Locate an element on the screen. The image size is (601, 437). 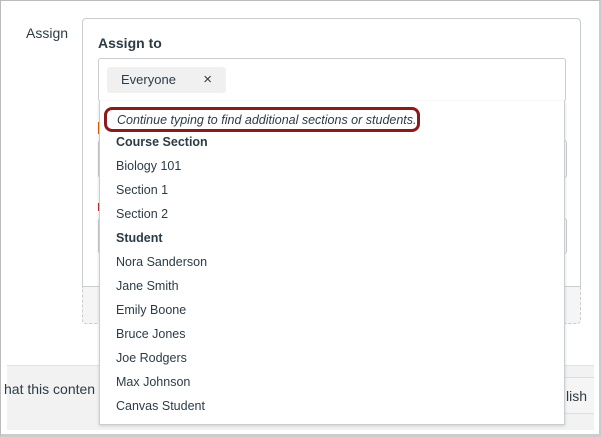
everyone-chip: Everyone × is located at coordinates (166, 80).